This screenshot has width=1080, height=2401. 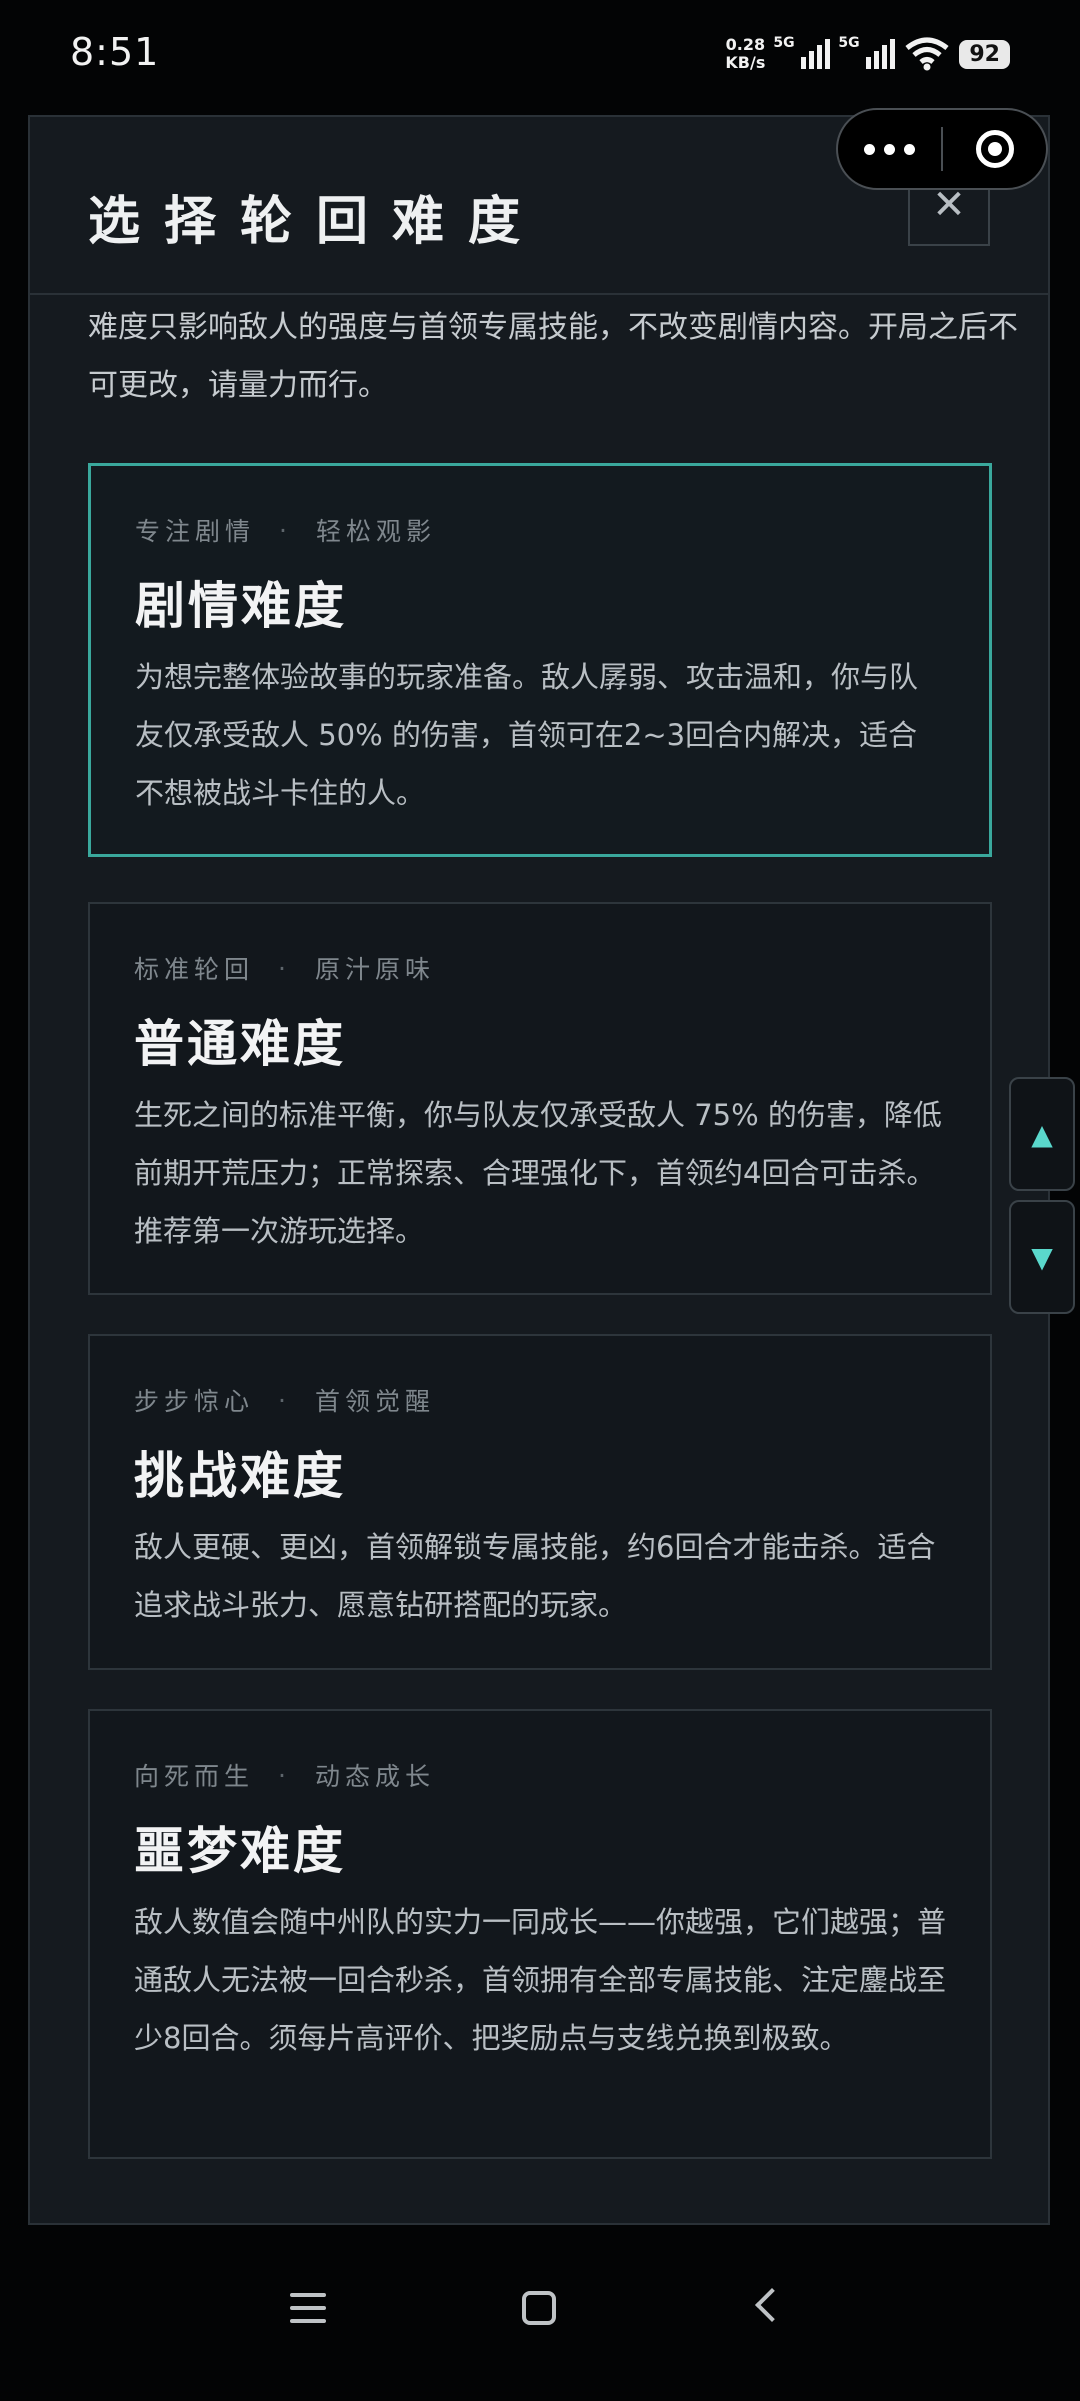 I want to click on arrow-up-icon: ▲, so click(x=1042, y=1134).